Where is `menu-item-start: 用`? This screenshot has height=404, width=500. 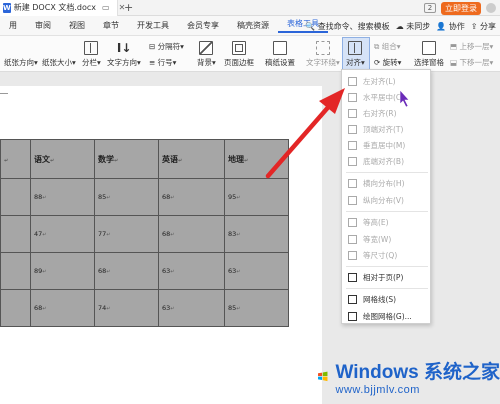 menu-item-start: 用 is located at coordinates (13, 25).